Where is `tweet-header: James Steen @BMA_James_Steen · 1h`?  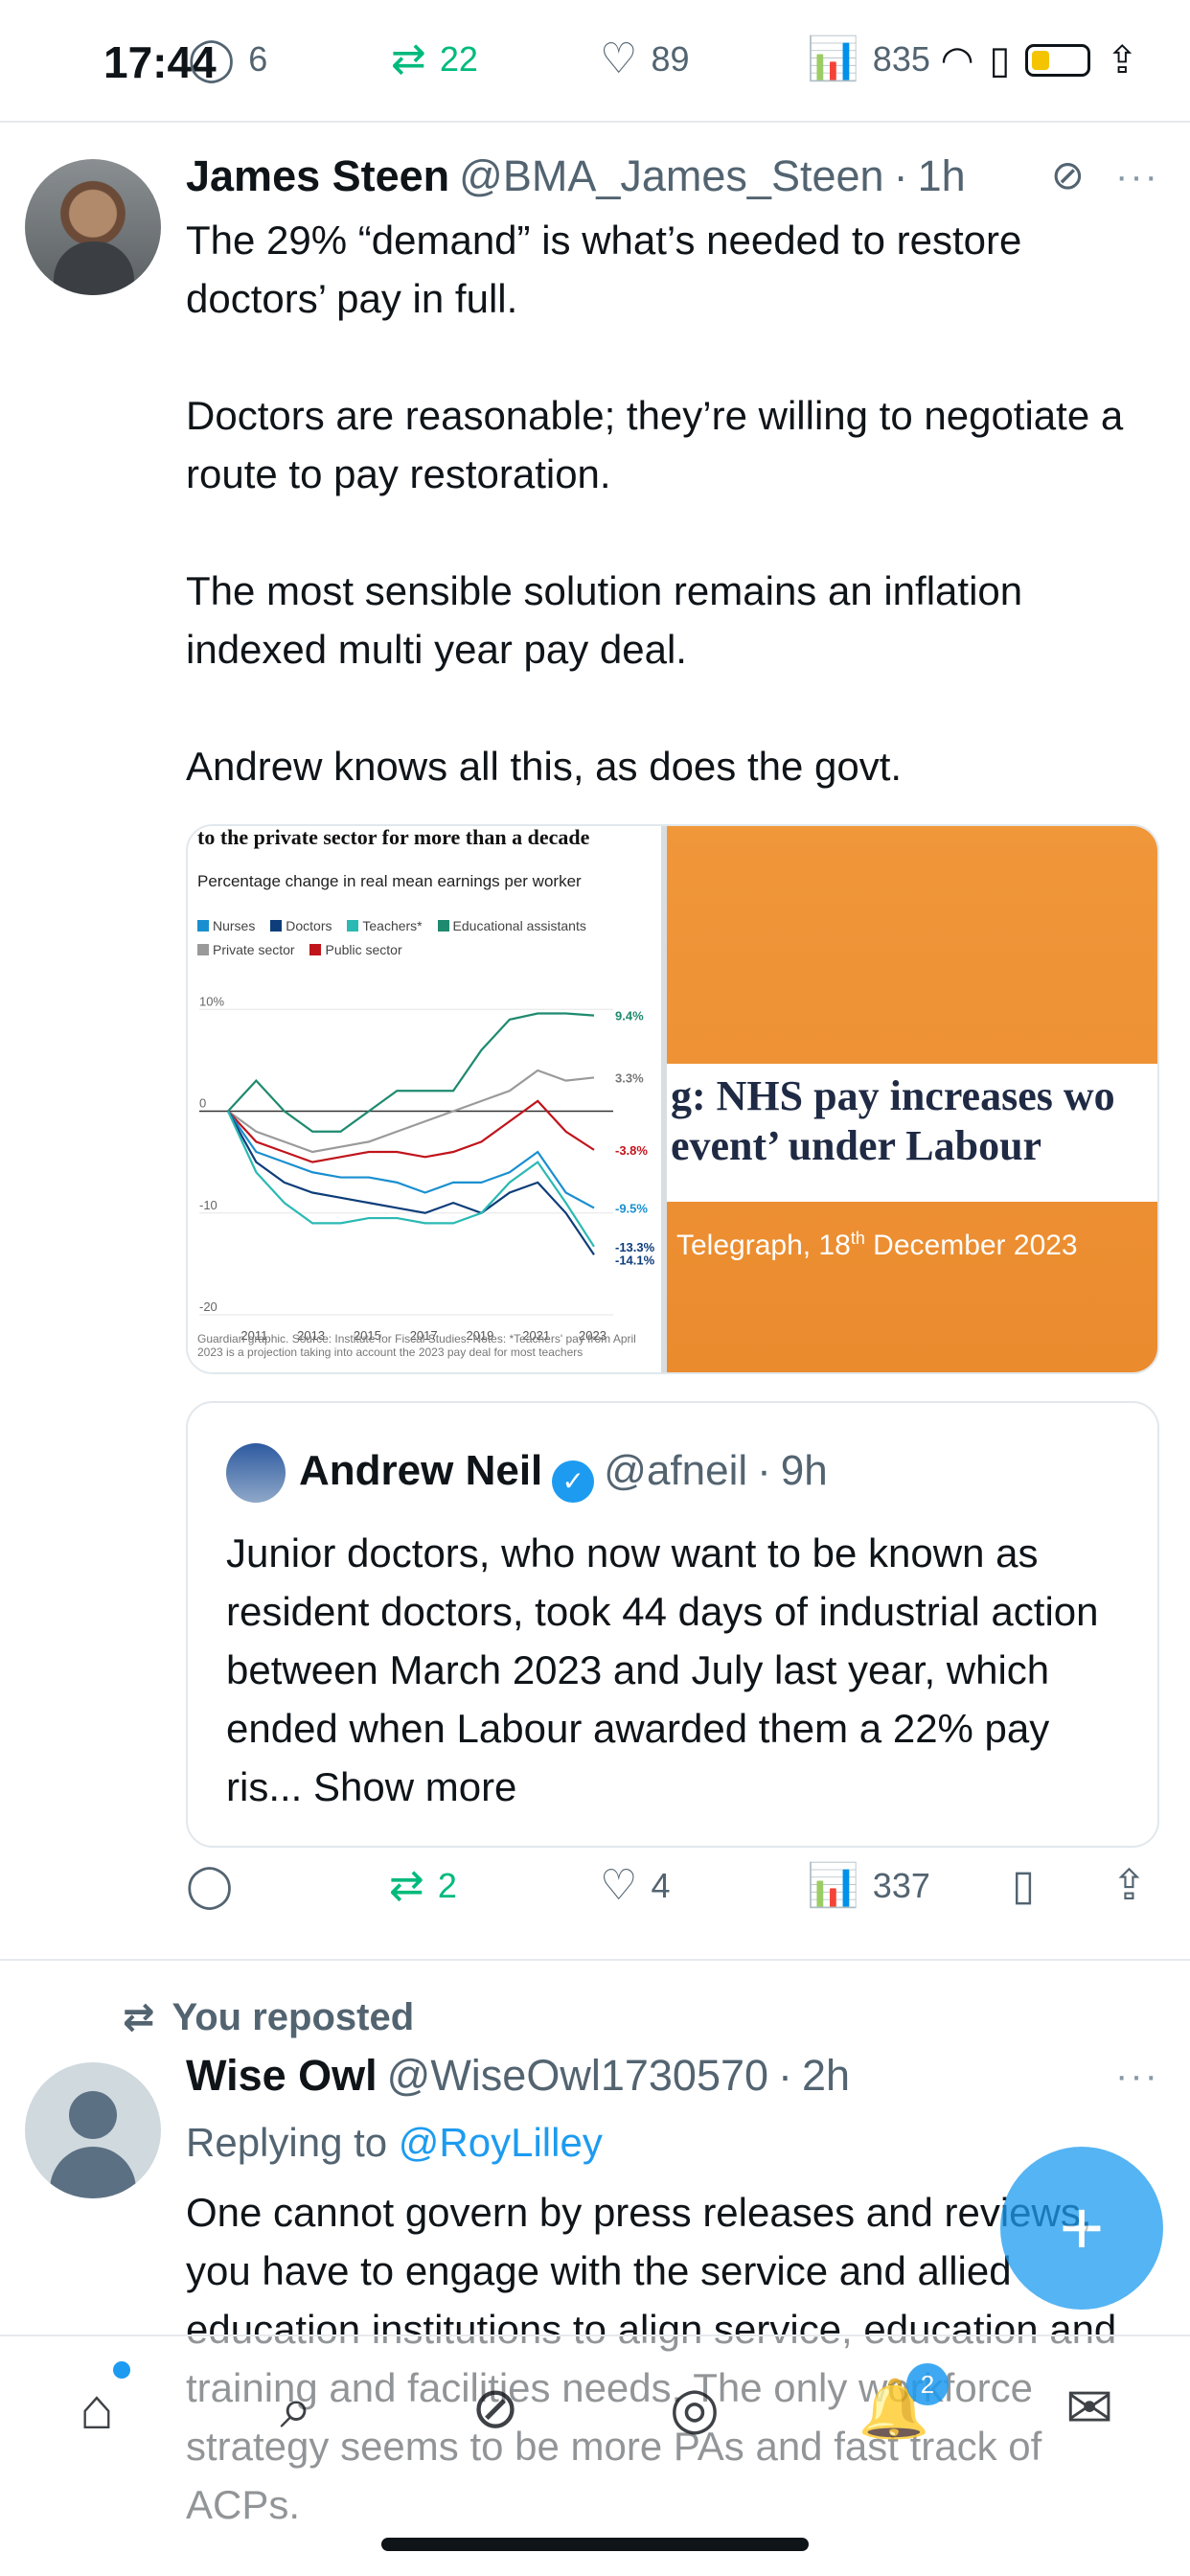
tweet-header: James Steen @BMA_James_Steen · 1h is located at coordinates (576, 176).